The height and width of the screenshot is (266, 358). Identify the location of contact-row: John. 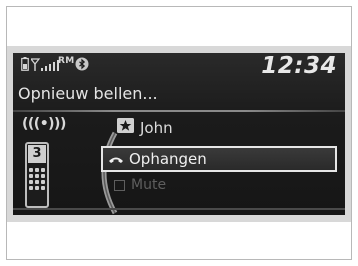
(145, 127).